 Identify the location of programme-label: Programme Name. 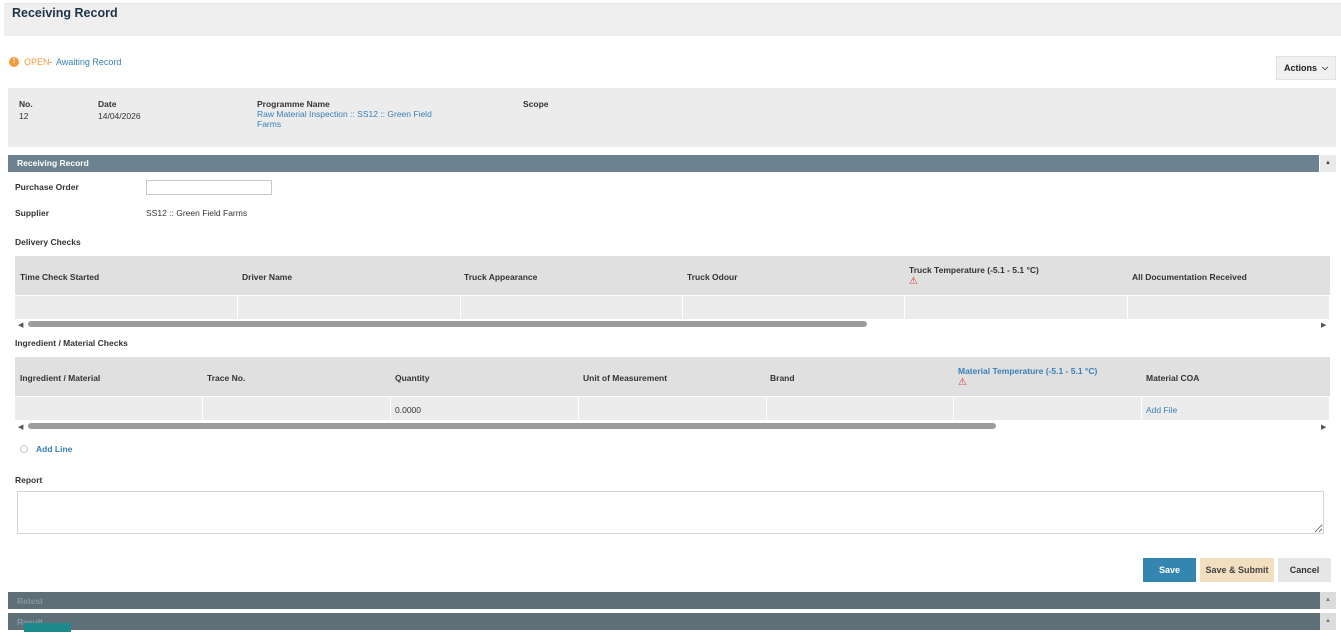
(293, 104).